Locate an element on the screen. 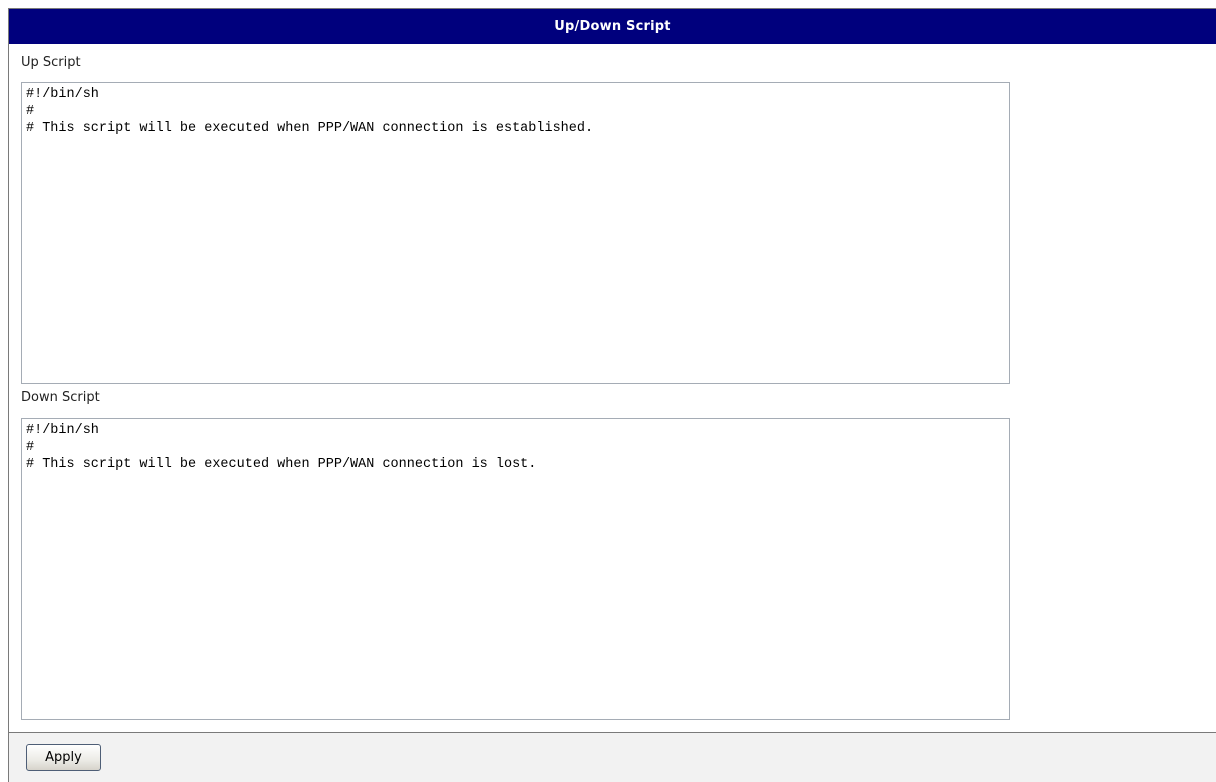 This screenshot has width=1216, height=782. page-title: Up/Down Script is located at coordinates (612, 26).